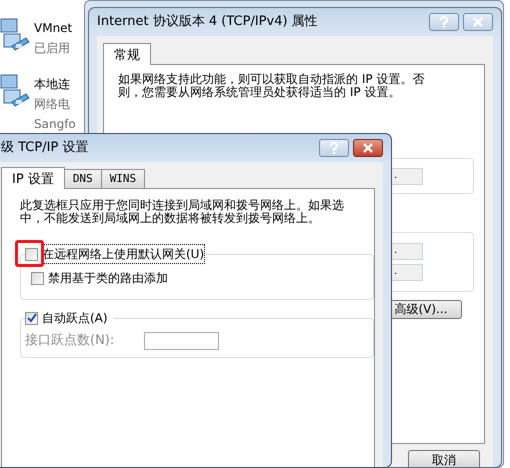 The height and width of the screenshot is (468, 510). I want to click on option-label: 禁用基于类的路由添加, so click(108, 279).